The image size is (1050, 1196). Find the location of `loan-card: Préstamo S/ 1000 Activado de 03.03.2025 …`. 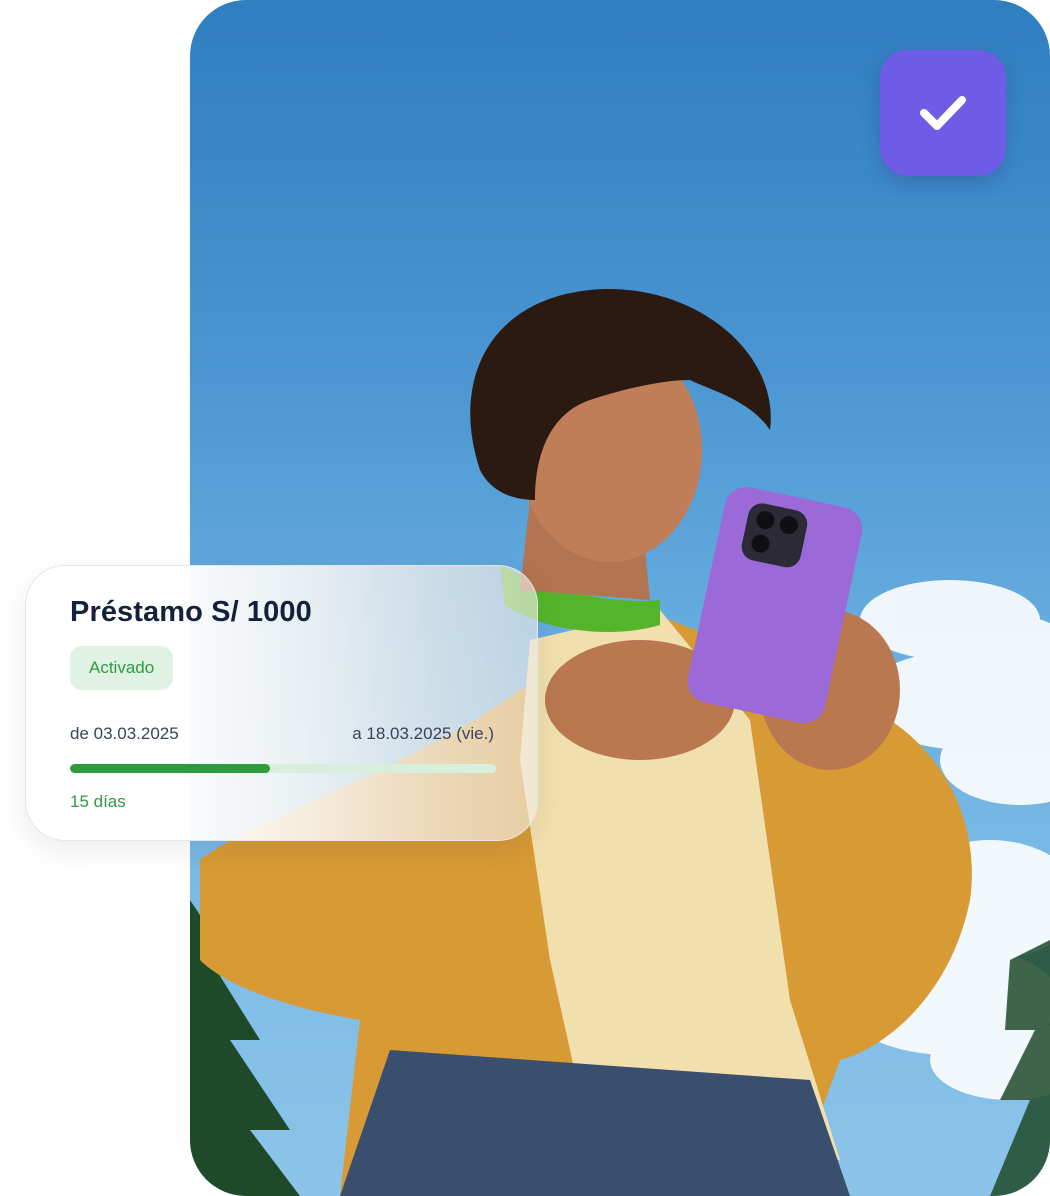

loan-card: Préstamo S/ 1000 Activado de 03.03.2025 … is located at coordinates (281, 703).